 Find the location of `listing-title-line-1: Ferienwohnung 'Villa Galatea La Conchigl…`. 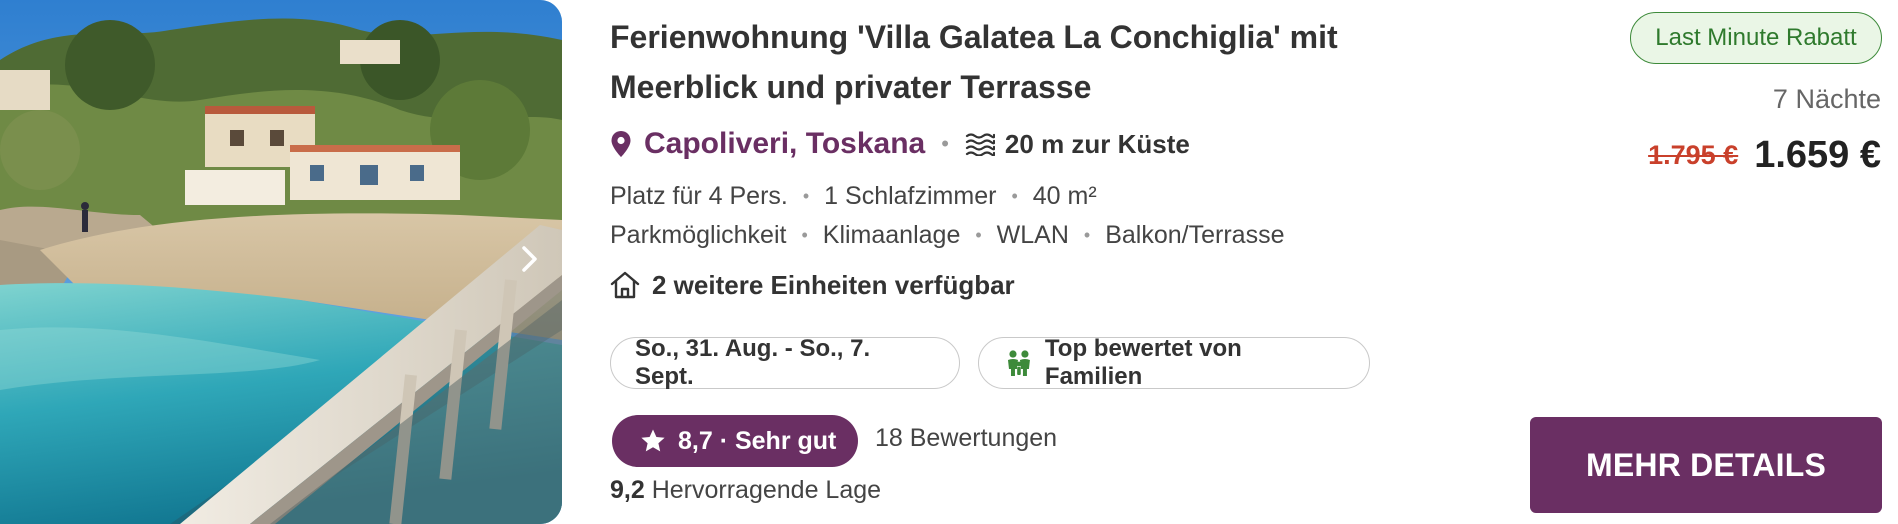

listing-title-line-1: Ferienwohnung 'Villa Galatea La Conchigl… is located at coordinates (974, 37).